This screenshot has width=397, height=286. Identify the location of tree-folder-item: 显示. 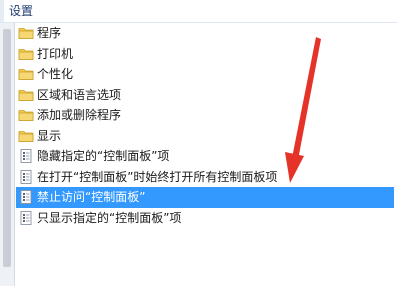
(205, 136).